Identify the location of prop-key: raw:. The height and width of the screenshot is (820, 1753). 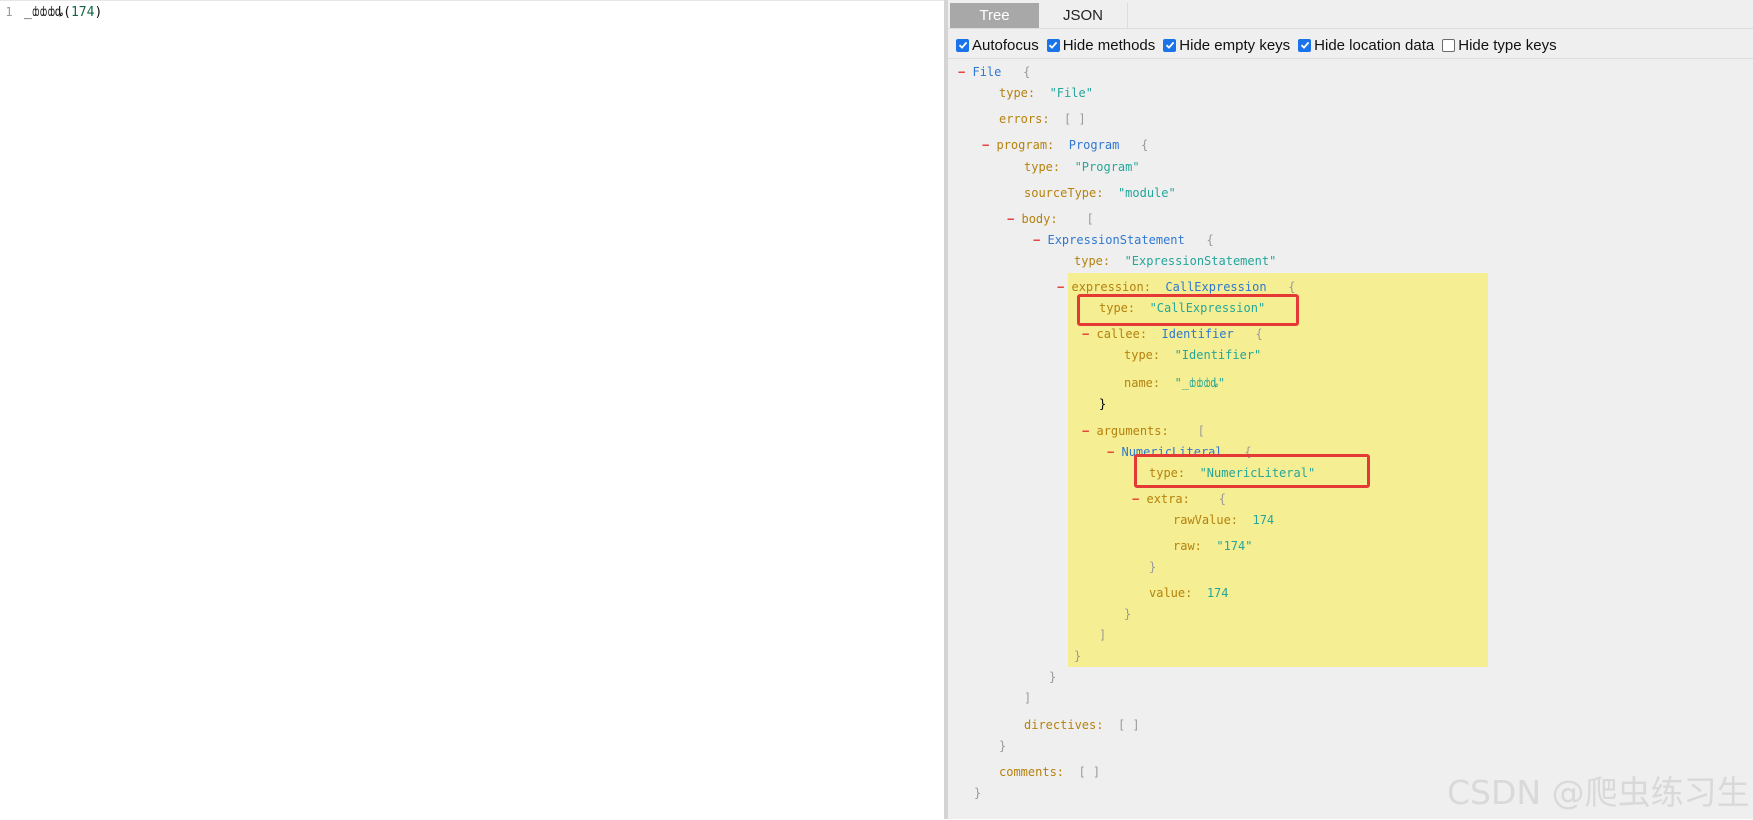
(1187, 546).